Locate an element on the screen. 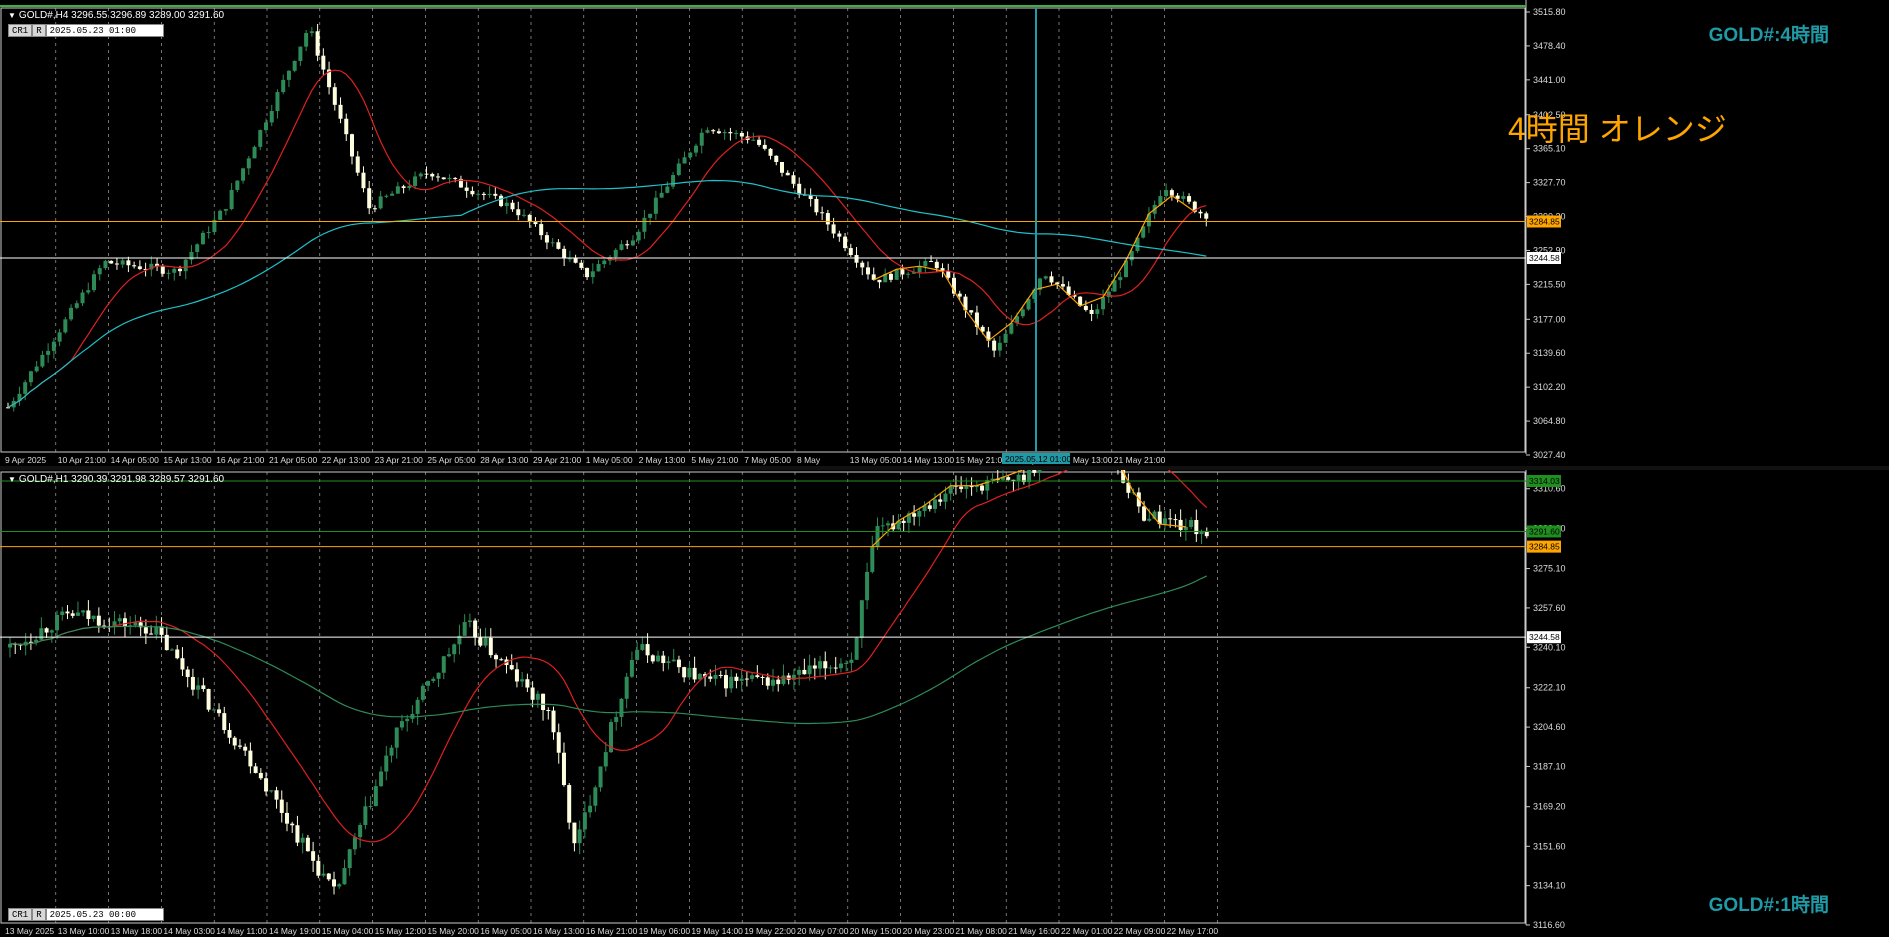  h4-datetime-field: 2025.05.23 01:00 is located at coordinates (104, 30).